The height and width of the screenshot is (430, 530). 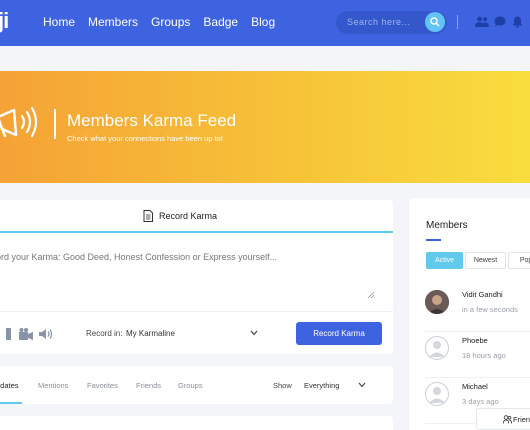 What do you see at coordinates (9, 385) in the screenshot?
I see `tab-updates: odates` at bounding box center [9, 385].